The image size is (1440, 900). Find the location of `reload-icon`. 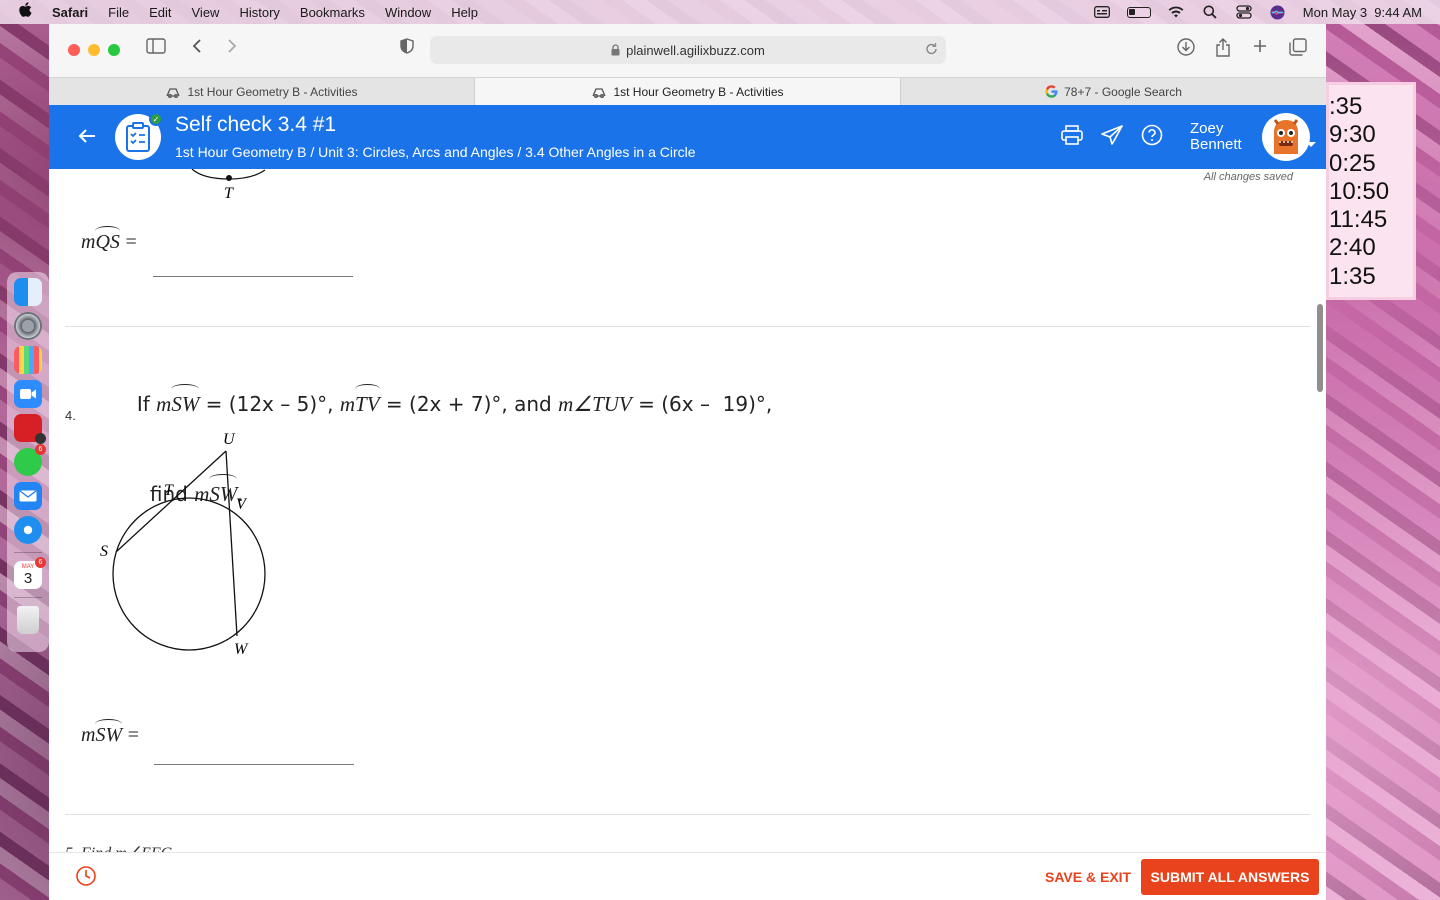

reload-icon is located at coordinates (931, 50).